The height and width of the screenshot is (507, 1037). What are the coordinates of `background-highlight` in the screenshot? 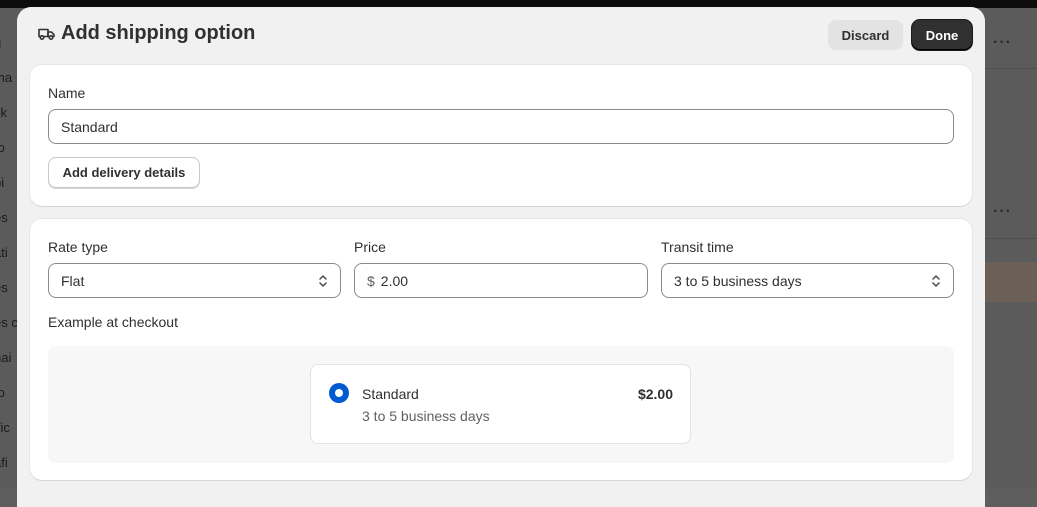 It's located at (1011, 282).